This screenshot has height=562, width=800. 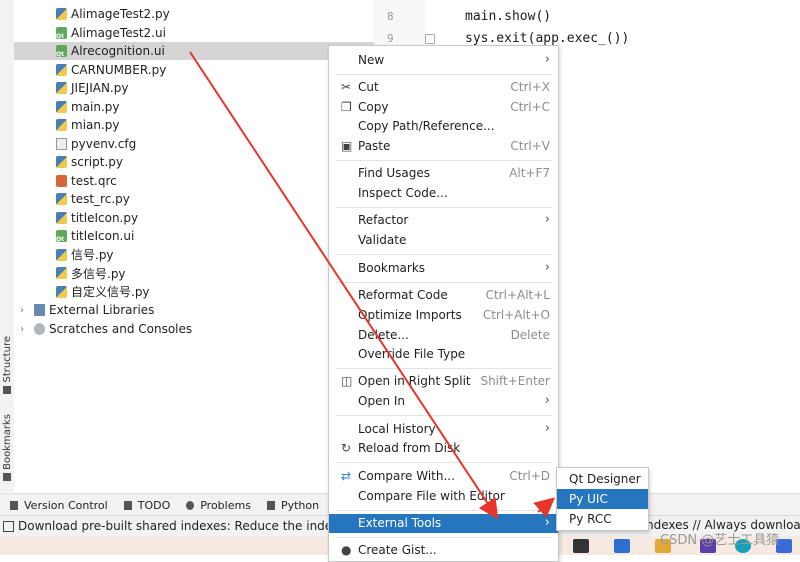 I want to click on tree-file-item: Alrecognition.ui, so click(x=194, y=51).